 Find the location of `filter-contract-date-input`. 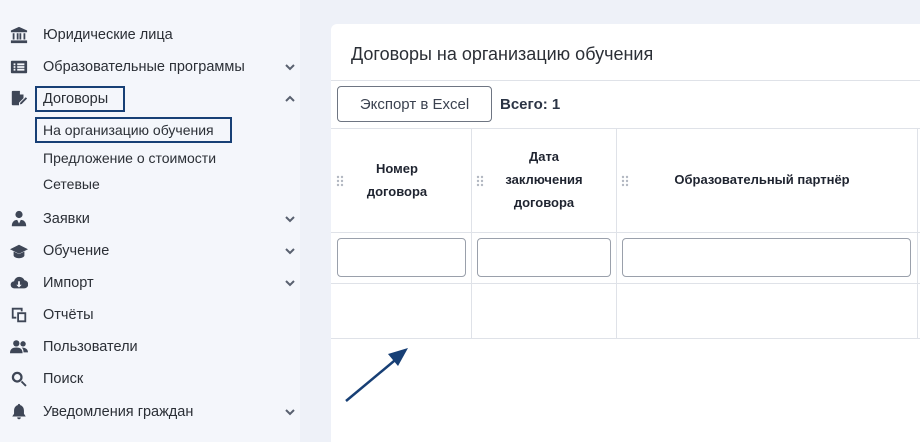

filter-contract-date-input is located at coordinates (544, 257).